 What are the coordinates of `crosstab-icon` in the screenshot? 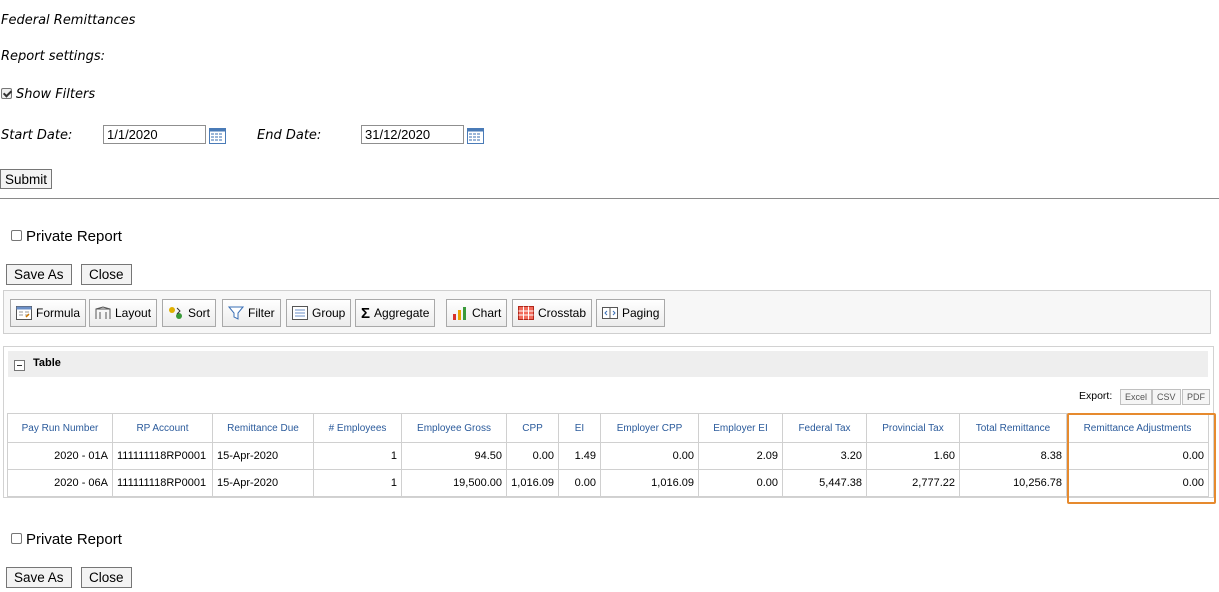 It's located at (526, 313).